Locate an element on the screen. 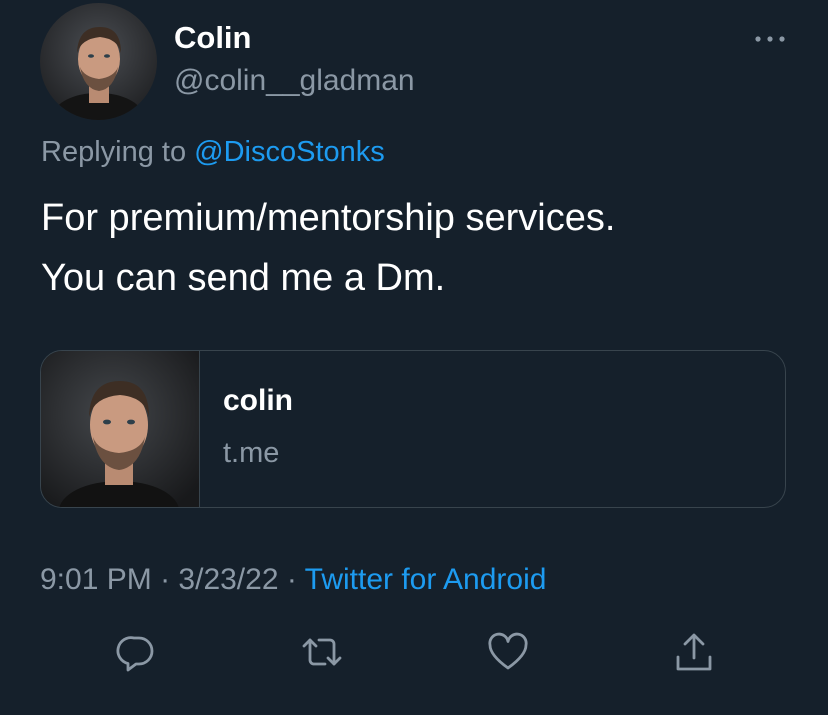  reply-context-prefix: Replying to is located at coordinates (114, 152).